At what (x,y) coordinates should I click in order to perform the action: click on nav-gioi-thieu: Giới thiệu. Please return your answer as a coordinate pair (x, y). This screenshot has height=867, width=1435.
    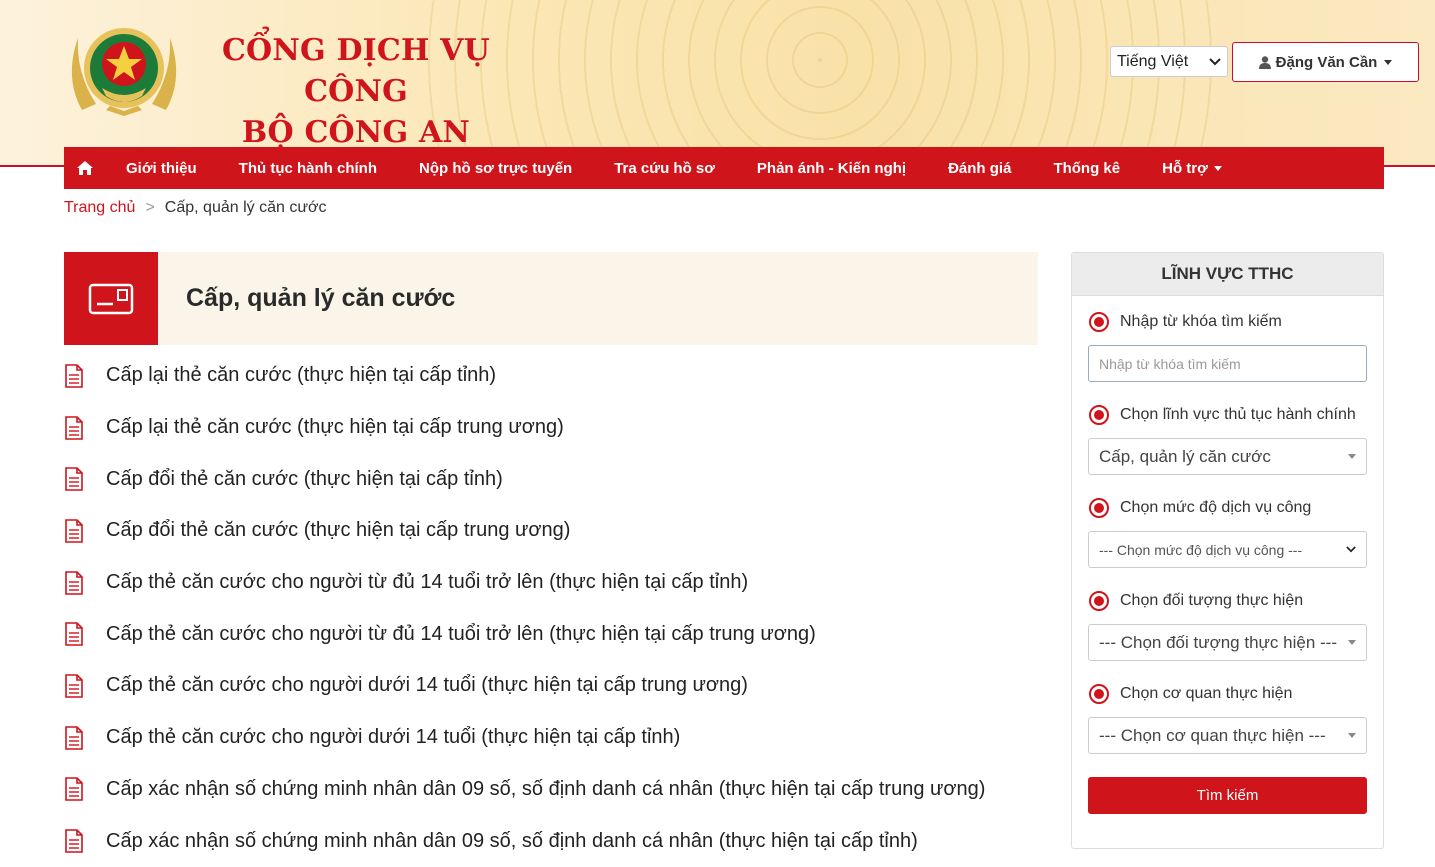
    Looking at the image, I should click on (161, 168).